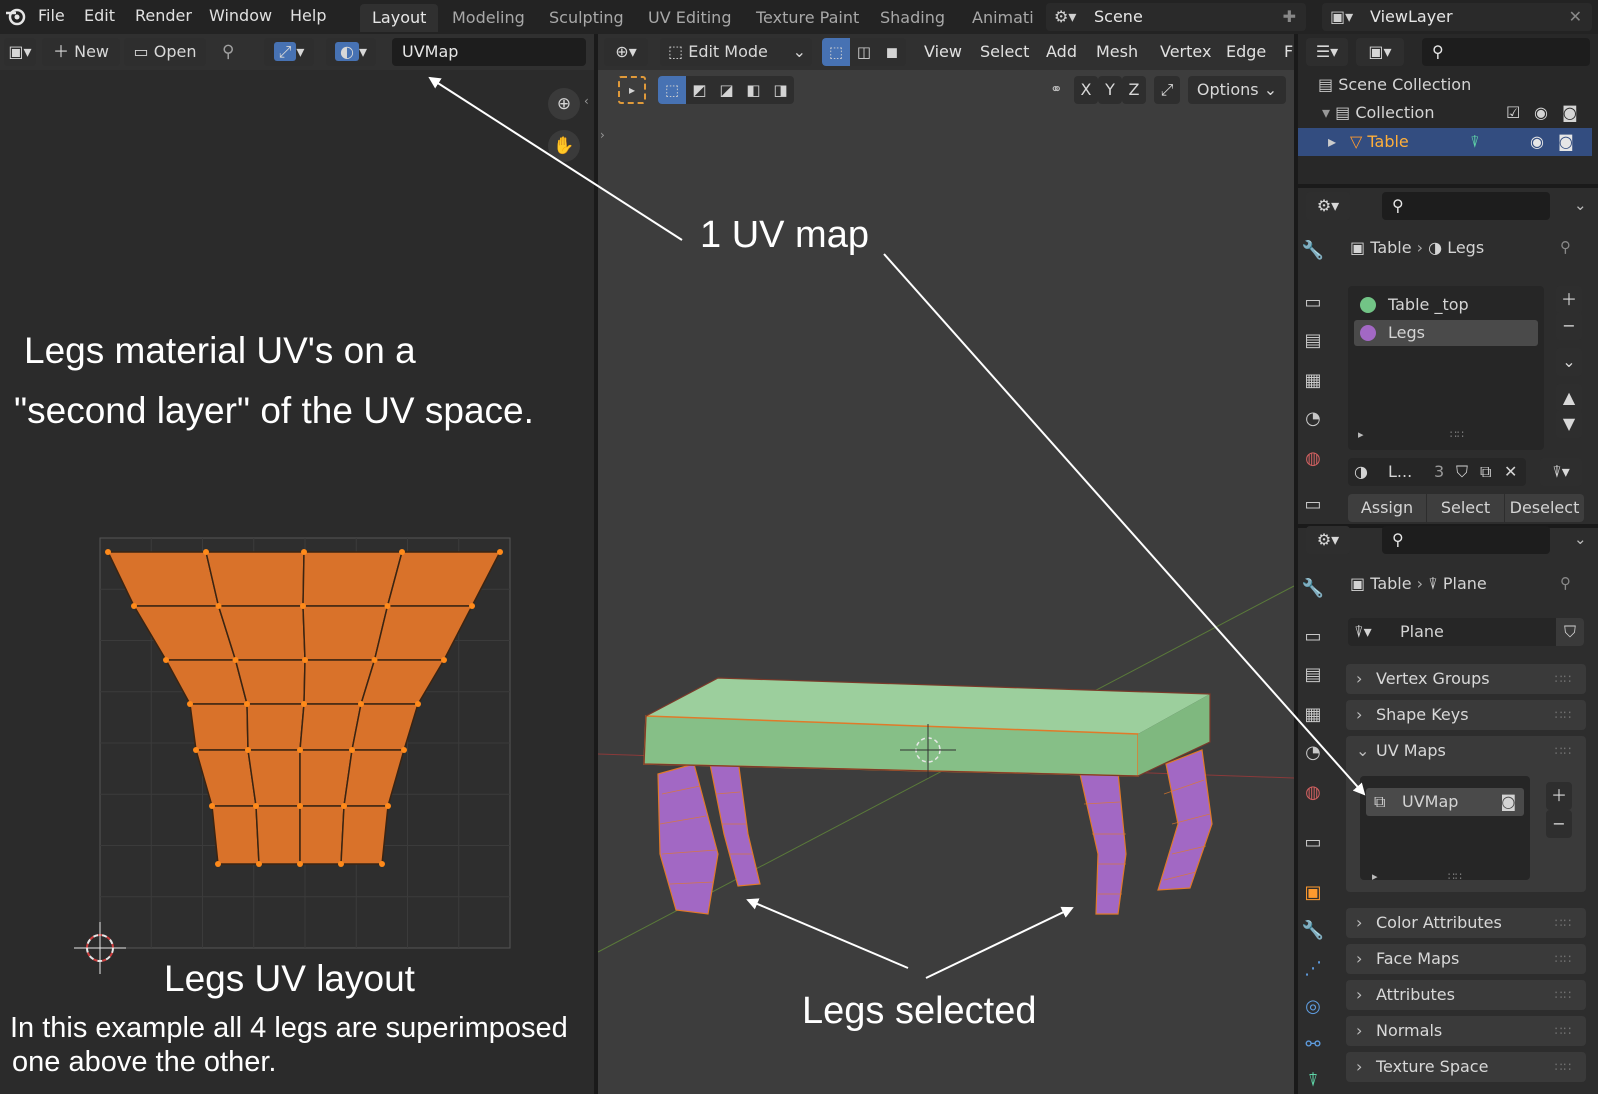 The width and height of the screenshot is (1598, 1094). What do you see at coordinates (1466, 540) in the screenshot?
I see `properties-search: ⚲` at bounding box center [1466, 540].